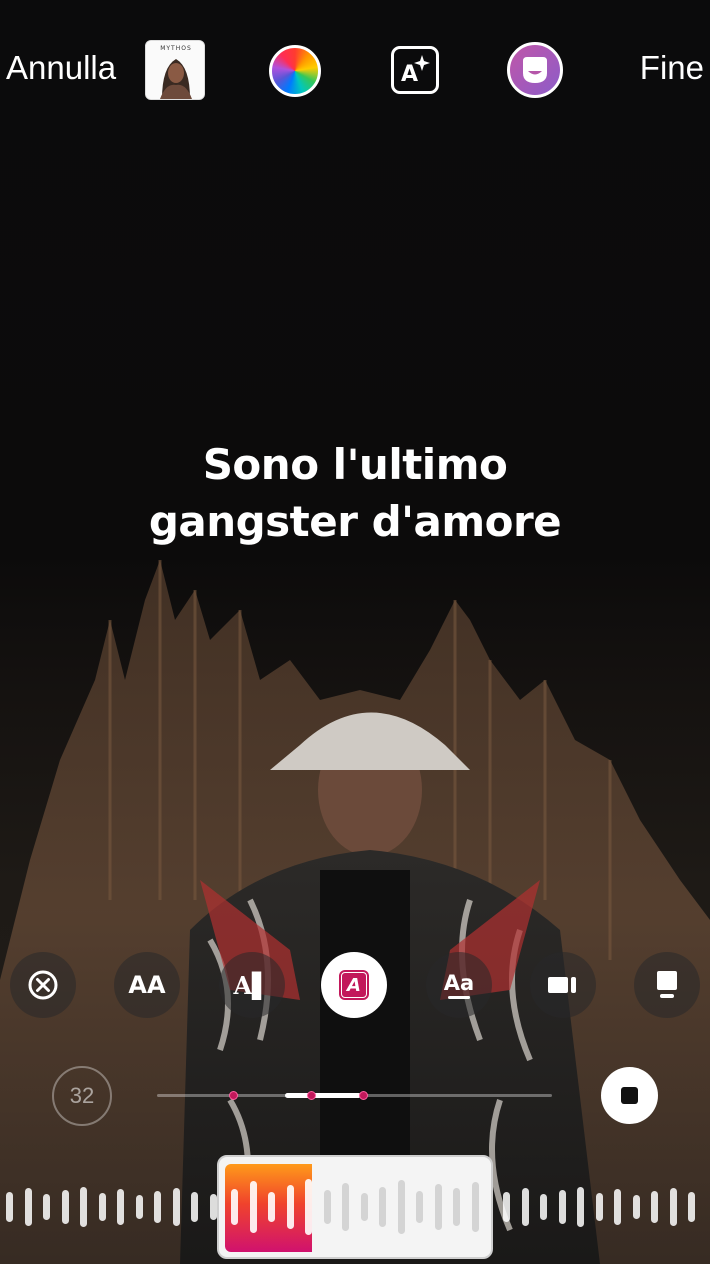 The height and width of the screenshot is (1264, 710). Describe the element at coordinates (295, 71) in the screenshot. I see `color-picker-button` at that location.